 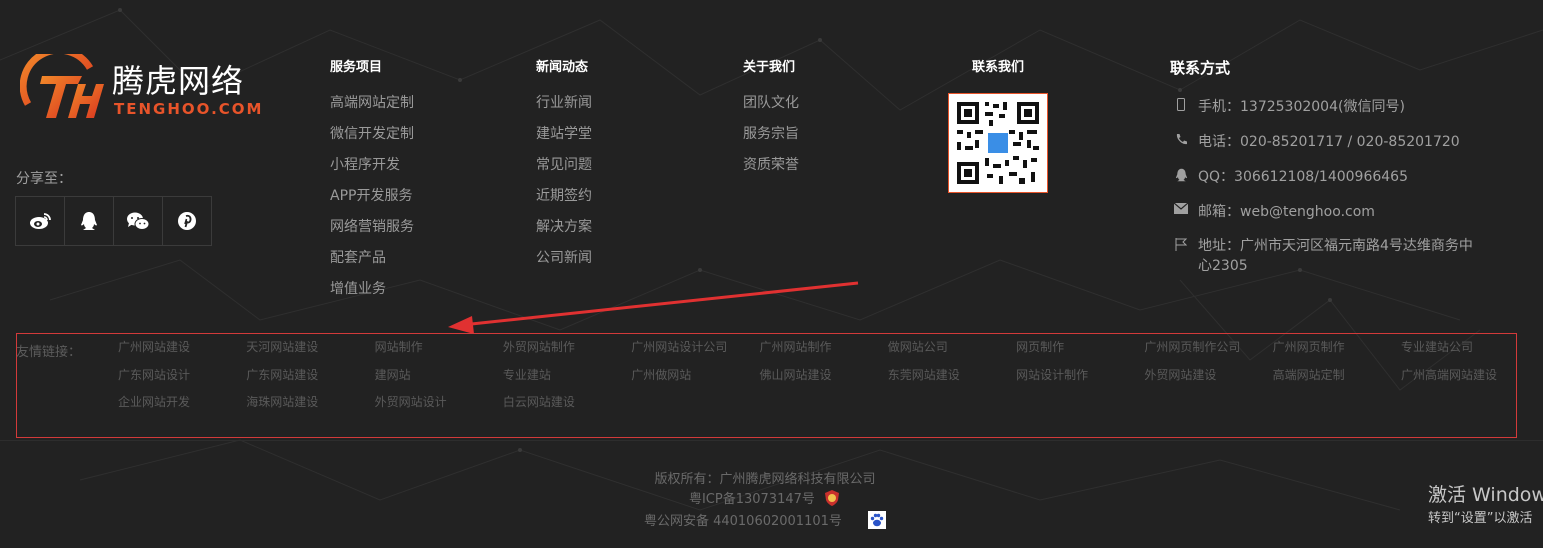 I want to click on phone-icon, so click(x=1181, y=141).